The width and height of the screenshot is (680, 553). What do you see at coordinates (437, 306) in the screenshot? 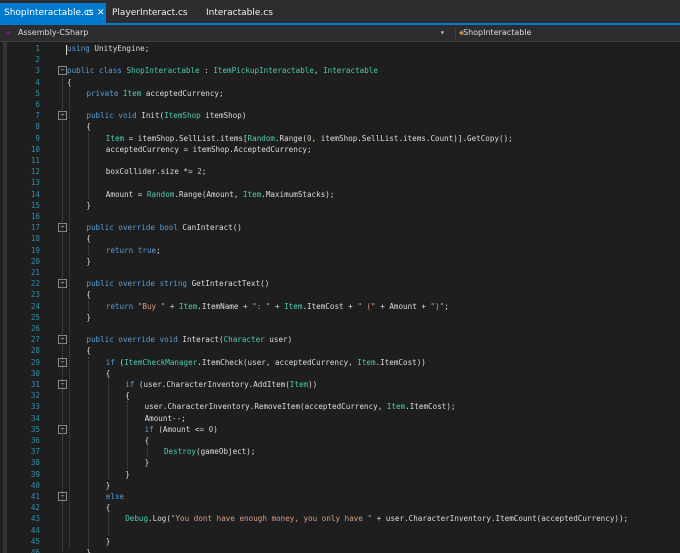
I see `code-token: ")"` at bounding box center [437, 306].